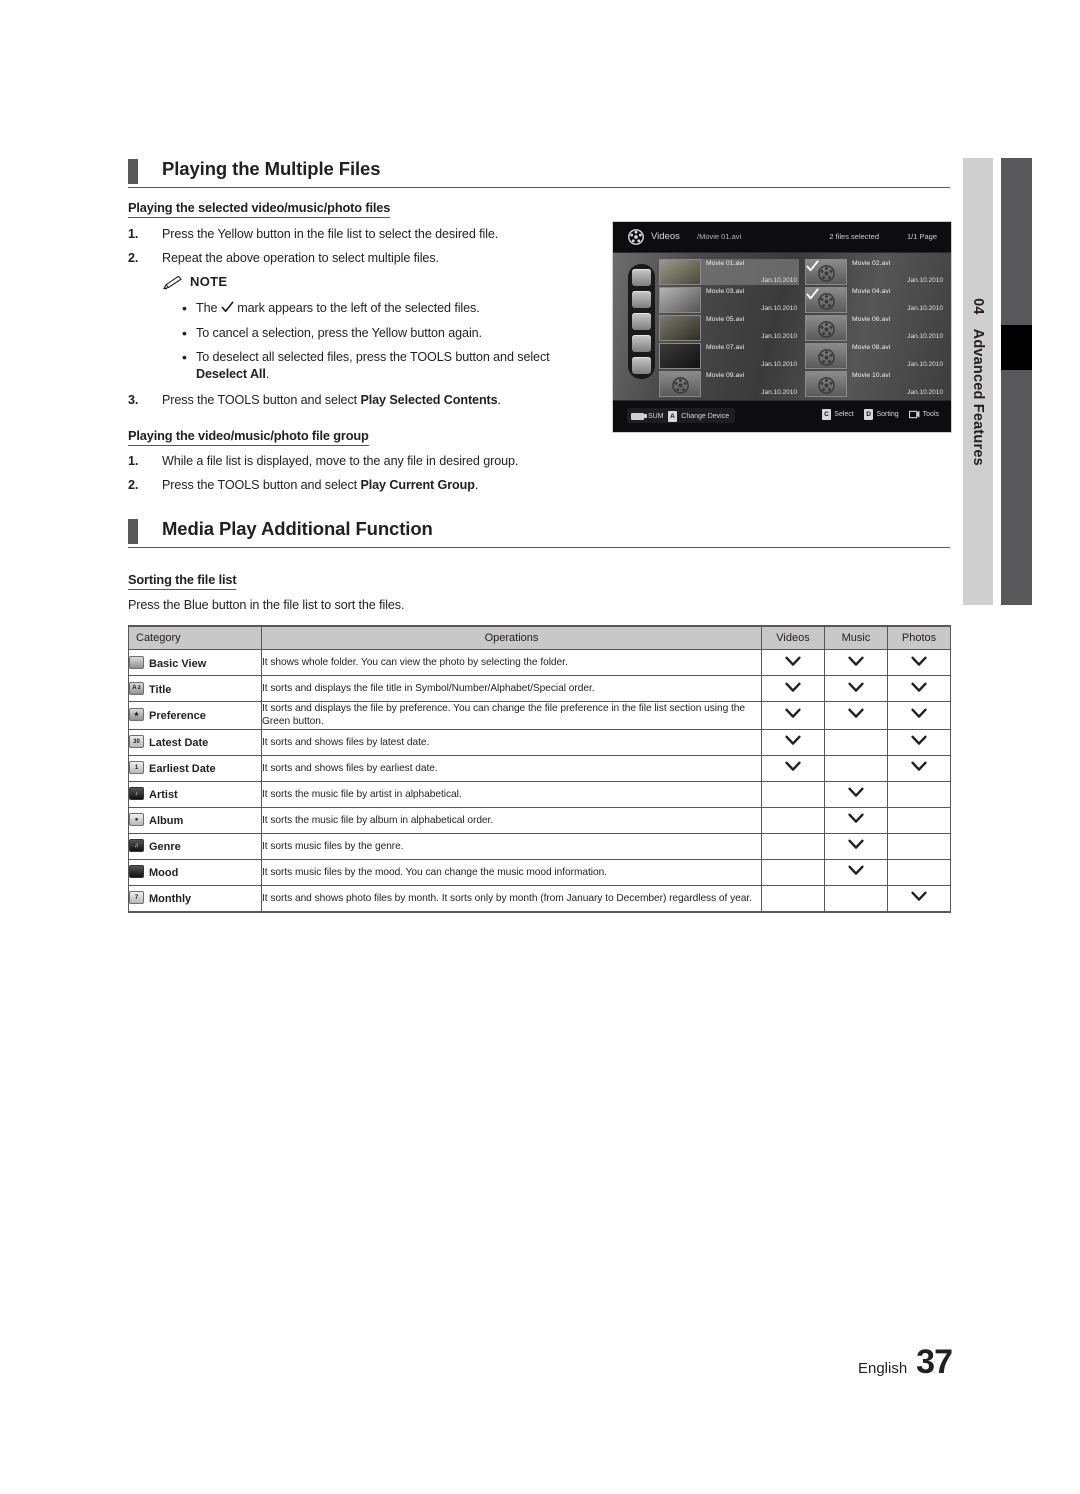 The height and width of the screenshot is (1494, 1080). What do you see at coordinates (875, 272) in the screenshot?
I see `tv-file-item: Movie 02.avi Jan.10.2010` at bounding box center [875, 272].